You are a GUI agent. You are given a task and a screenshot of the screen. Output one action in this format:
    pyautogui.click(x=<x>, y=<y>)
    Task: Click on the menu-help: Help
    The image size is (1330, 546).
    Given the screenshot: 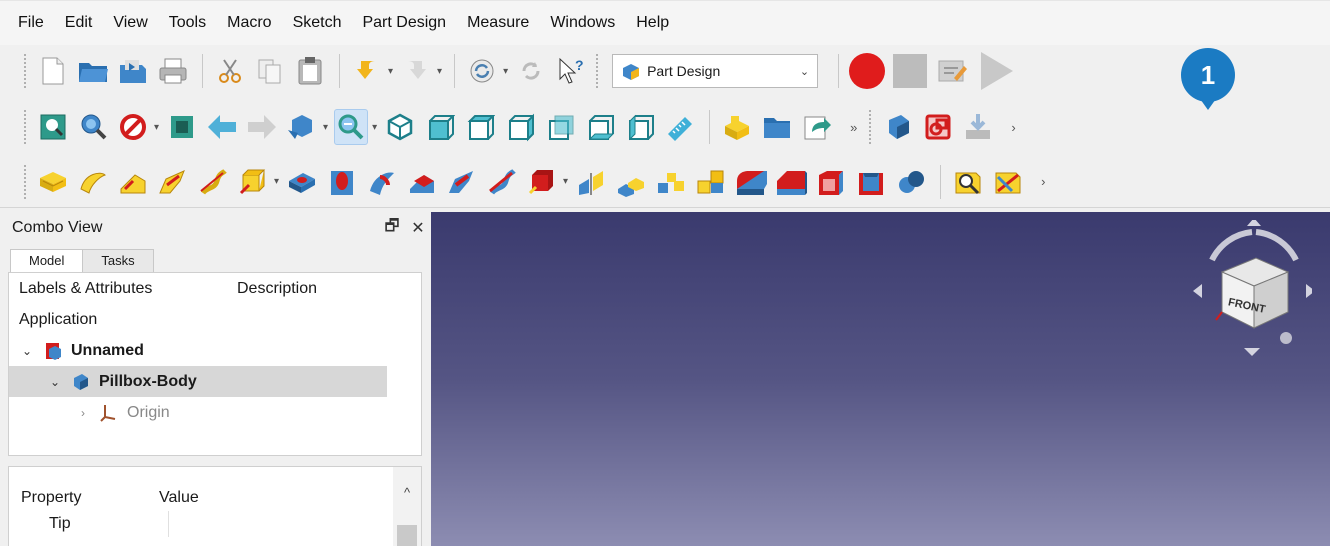 What is the action you would take?
    pyautogui.click(x=652, y=23)
    